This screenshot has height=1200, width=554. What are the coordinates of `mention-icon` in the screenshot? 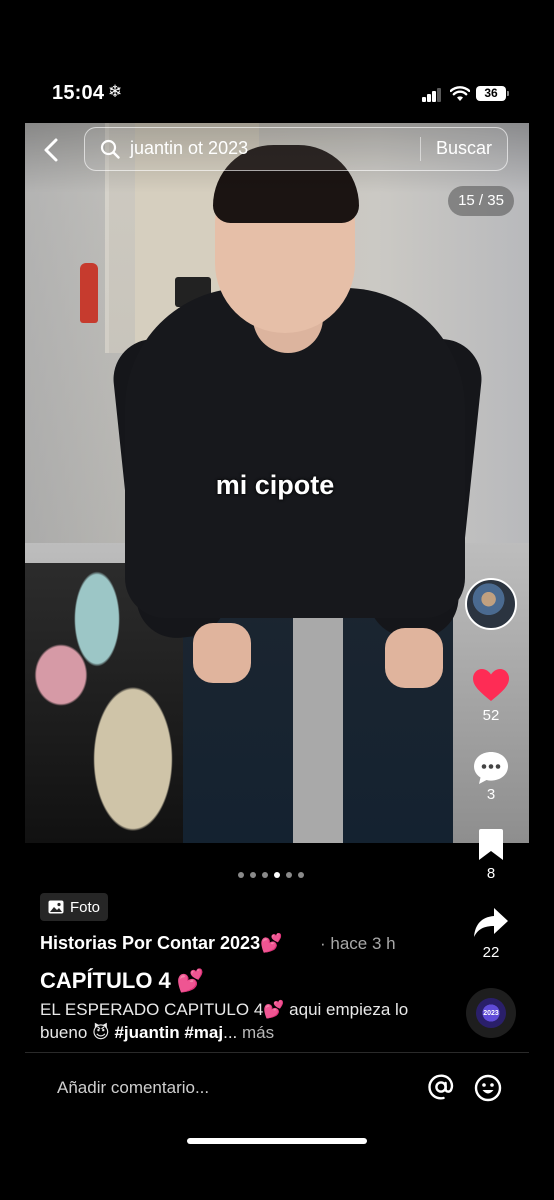 It's located at (441, 1087).